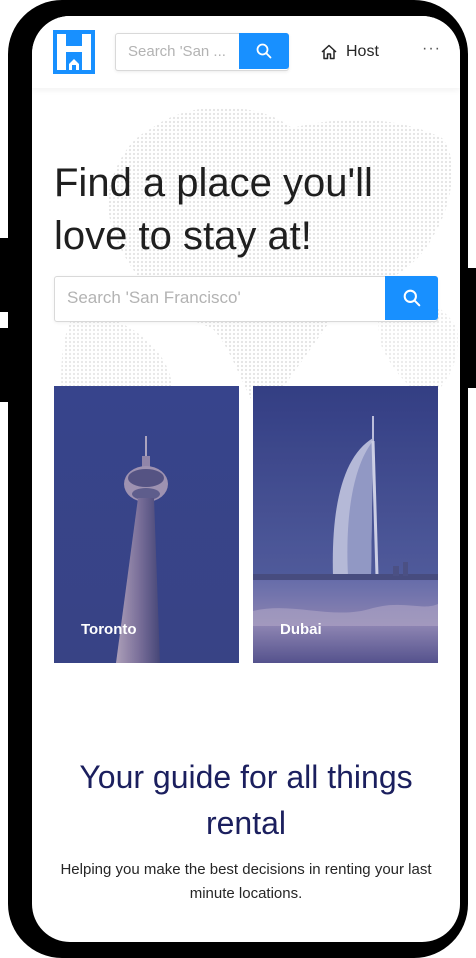 This screenshot has width=476, height=958. What do you see at coordinates (178, 51) in the screenshot?
I see `header-search-input` at bounding box center [178, 51].